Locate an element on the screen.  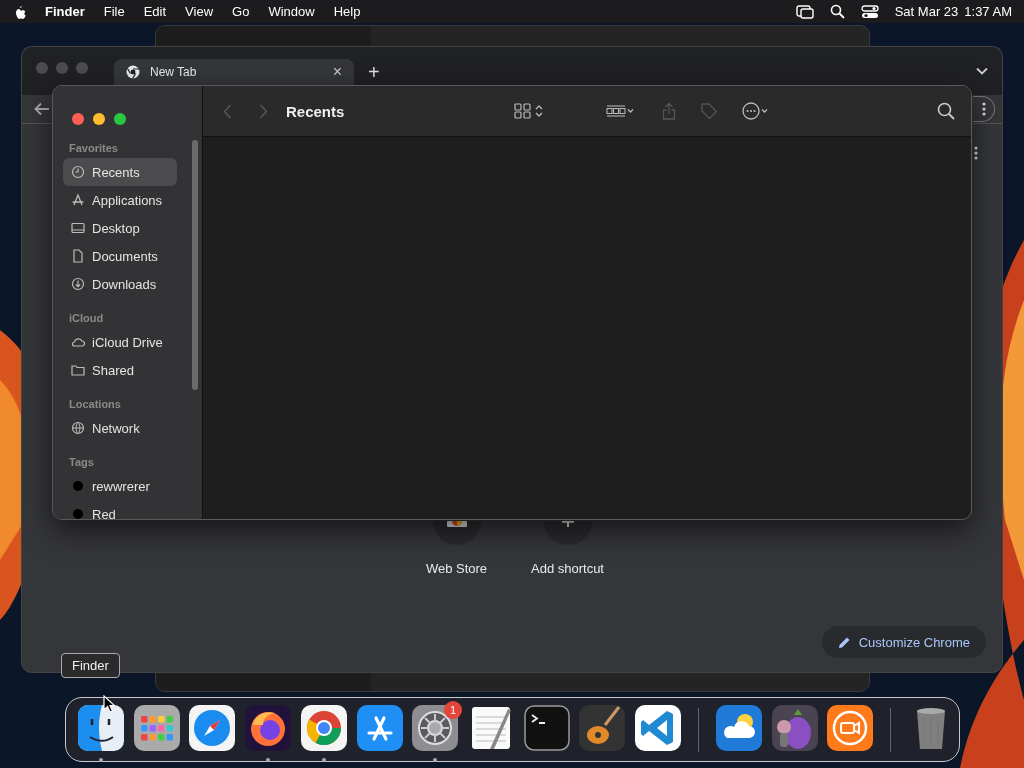
compass-icon is located at coordinates (212, 728).